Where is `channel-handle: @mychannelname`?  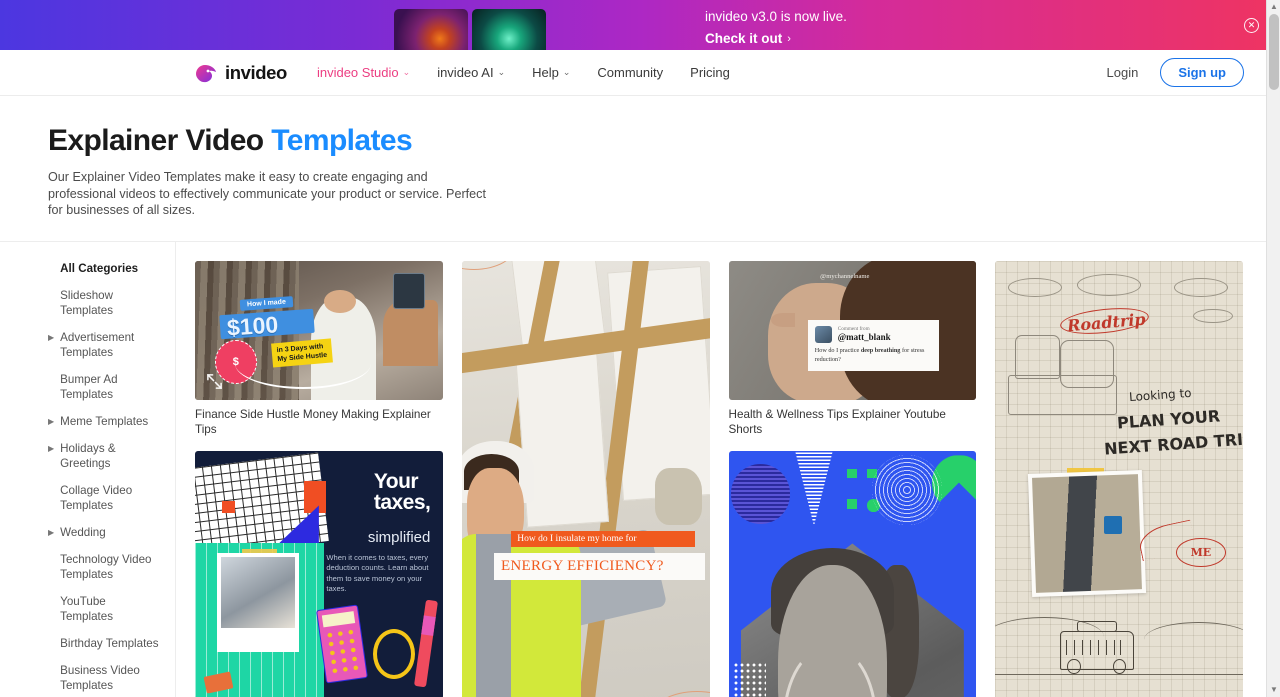
channel-handle: @mychannelname is located at coordinates (845, 277).